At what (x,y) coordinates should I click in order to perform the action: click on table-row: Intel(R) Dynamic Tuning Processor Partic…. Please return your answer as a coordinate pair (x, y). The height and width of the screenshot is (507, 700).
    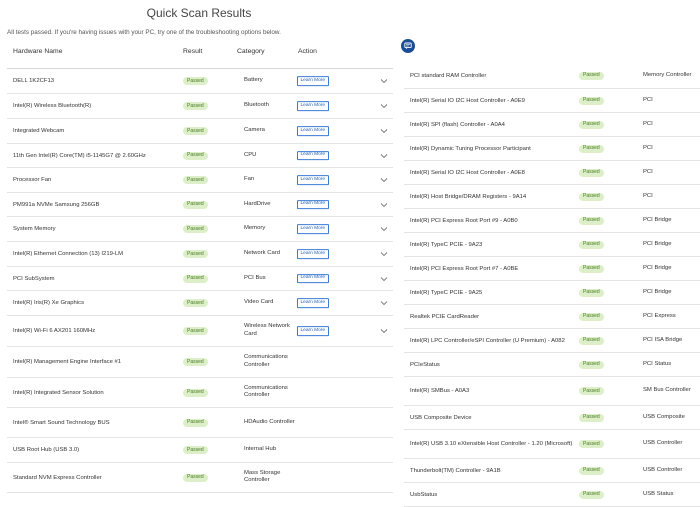
    Looking at the image, I should click on (552, 149).